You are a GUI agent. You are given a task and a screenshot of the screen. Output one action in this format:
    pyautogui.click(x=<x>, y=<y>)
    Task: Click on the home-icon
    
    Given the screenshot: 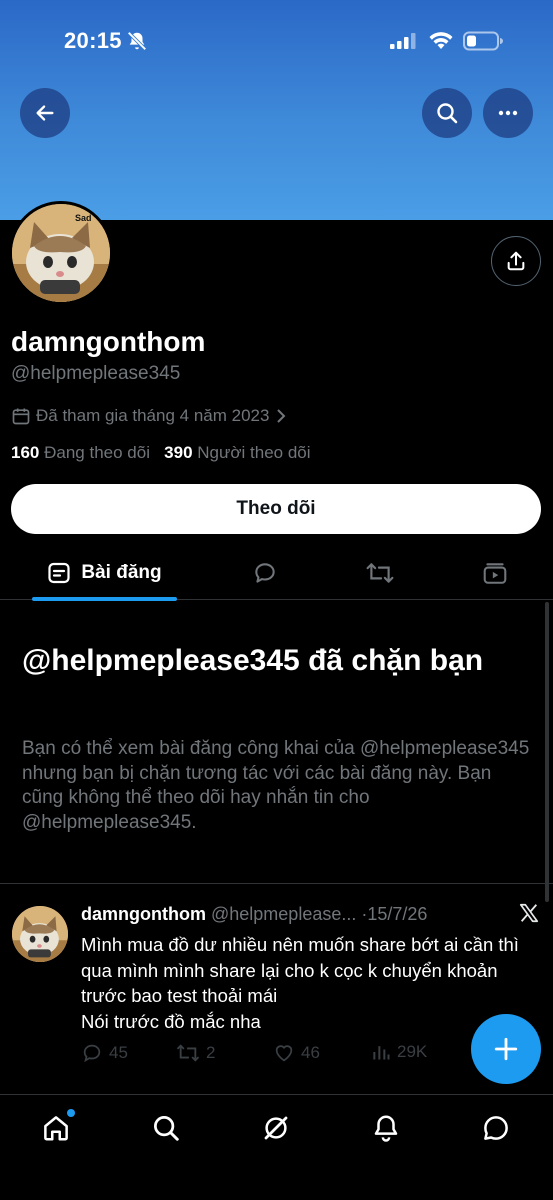 What is the action you would take?
    pyautogui.click(x=56, y=1128)
    